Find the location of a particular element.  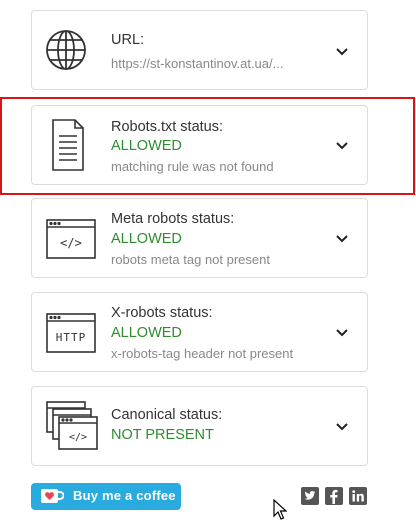

meta-robots-detail: robots meta tag not present is located at coordinates (190, 259).